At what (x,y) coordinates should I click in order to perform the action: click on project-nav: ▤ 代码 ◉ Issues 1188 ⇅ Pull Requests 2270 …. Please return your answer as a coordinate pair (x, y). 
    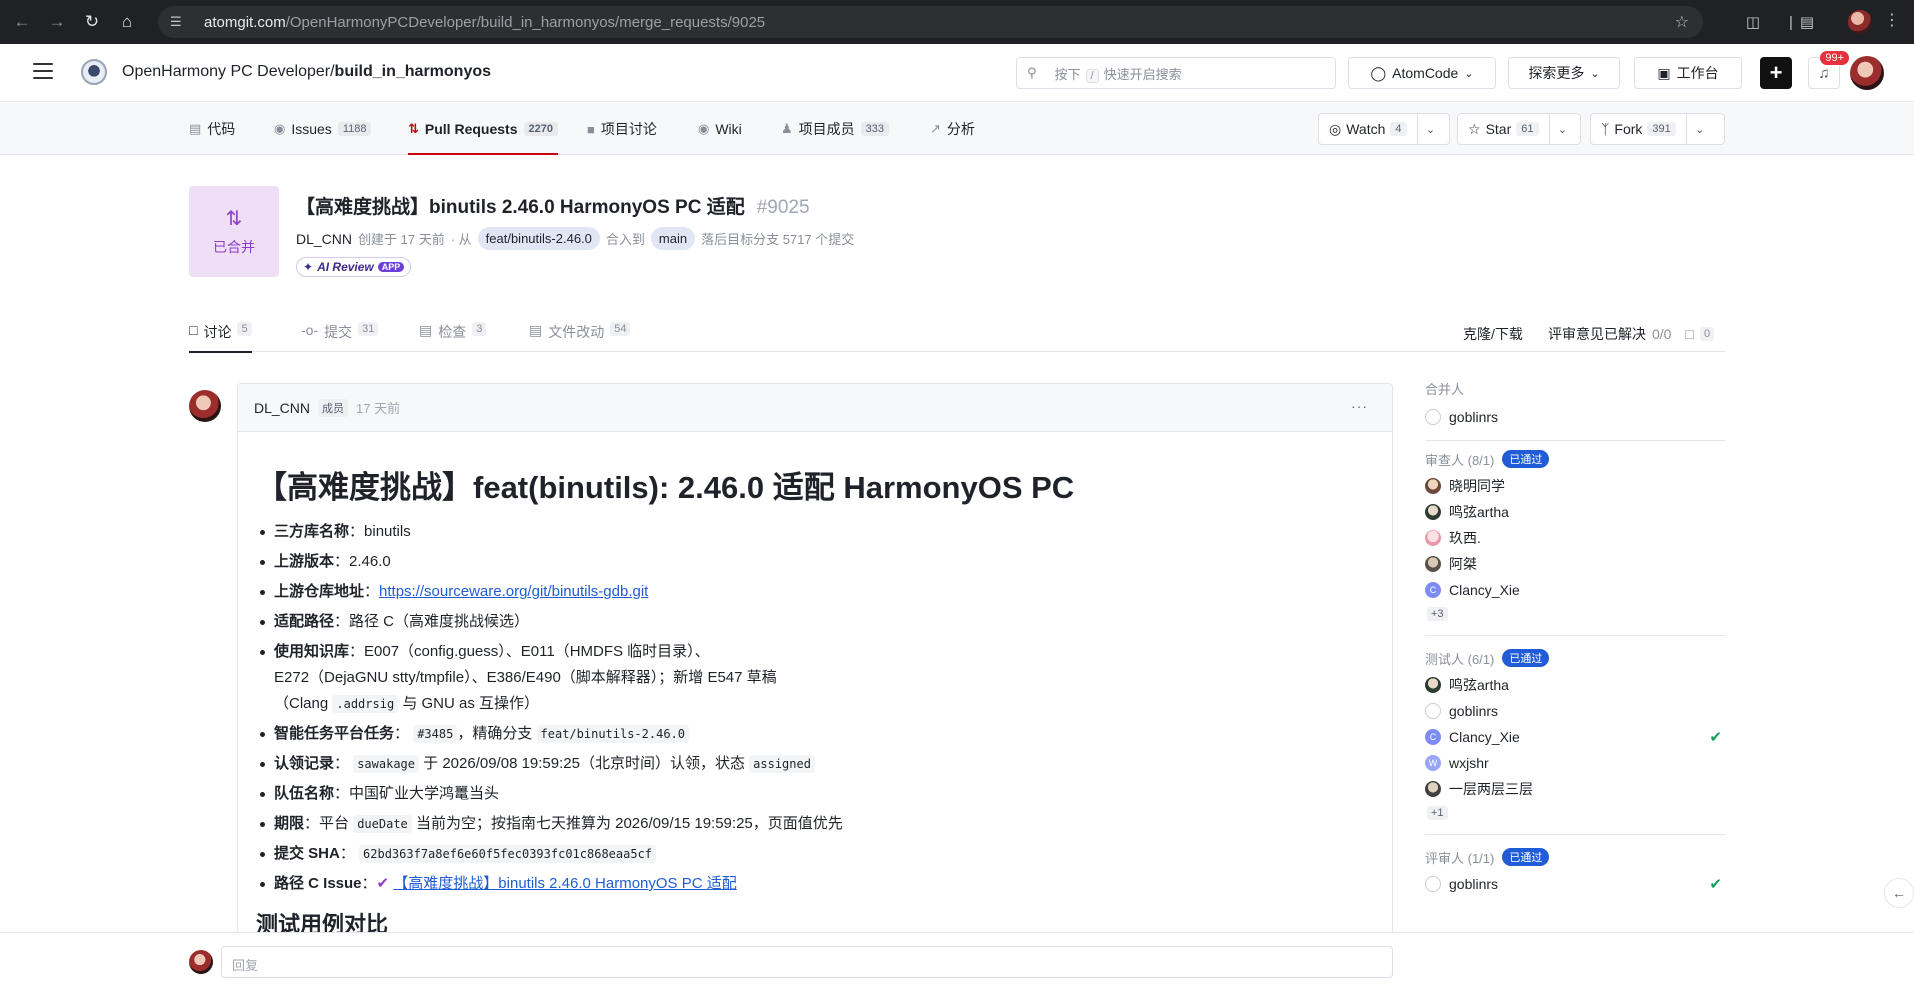
    Looking at the image, I should click on (957, 129).